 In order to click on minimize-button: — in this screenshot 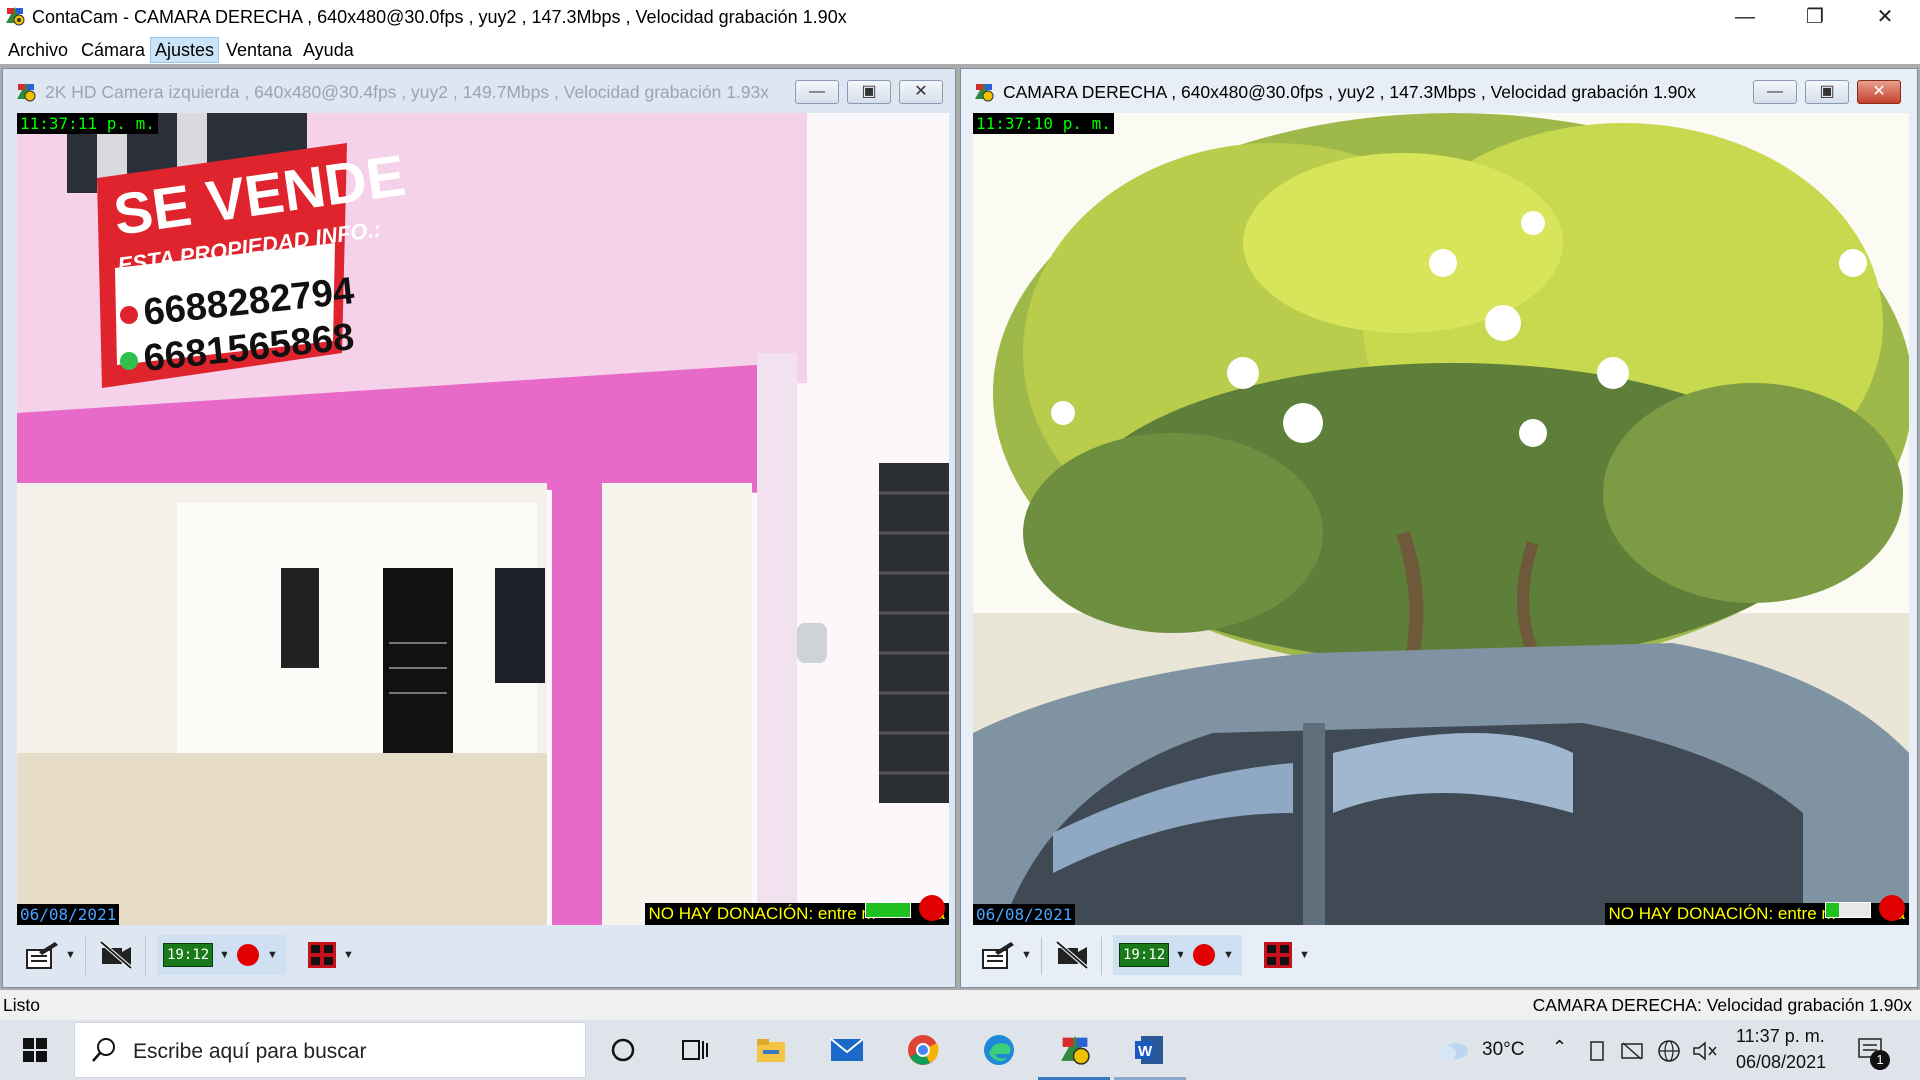, I will do `click(1745, 17)`.